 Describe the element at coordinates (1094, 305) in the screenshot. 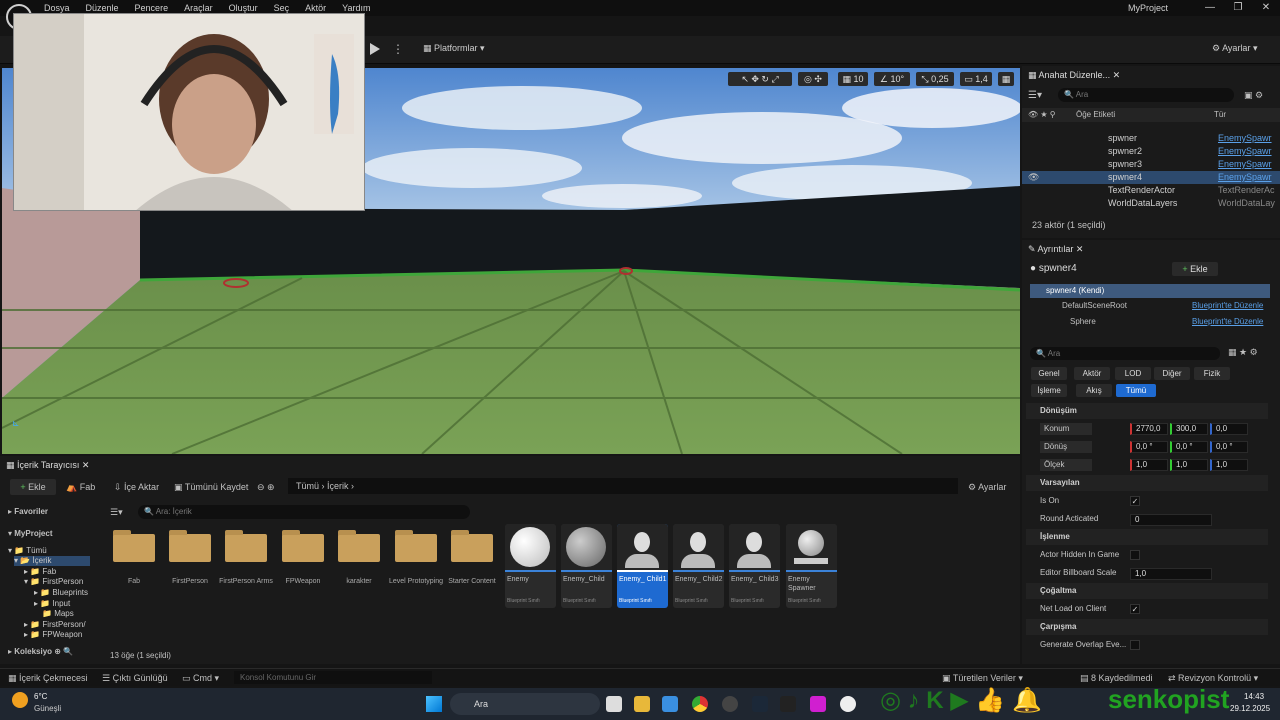

I see `component-row: DefaultSceneRoot` at that location.